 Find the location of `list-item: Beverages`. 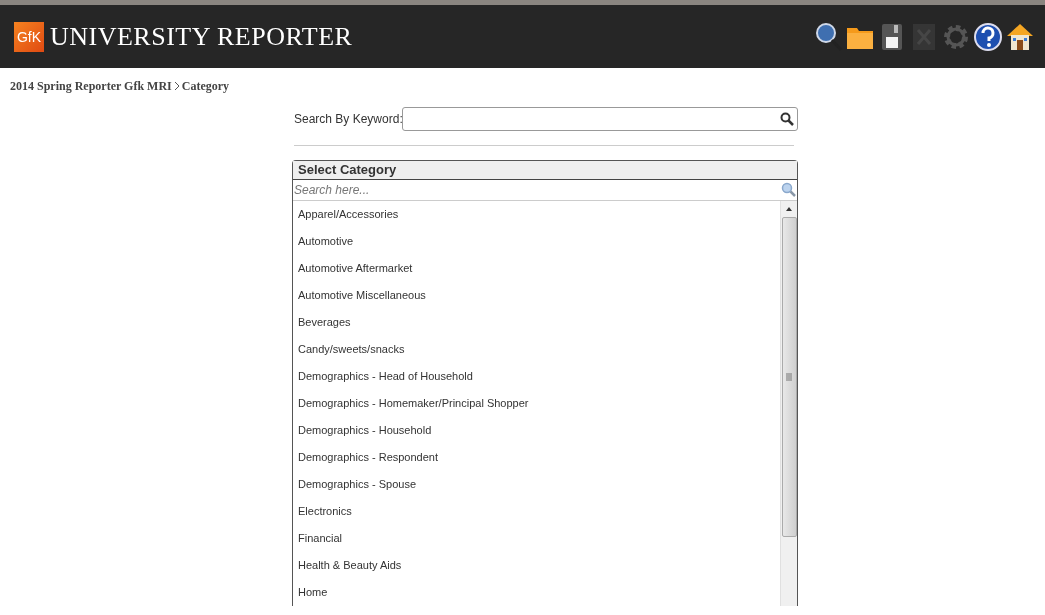

list-item: Beverages is located at coordinates (536, 322).